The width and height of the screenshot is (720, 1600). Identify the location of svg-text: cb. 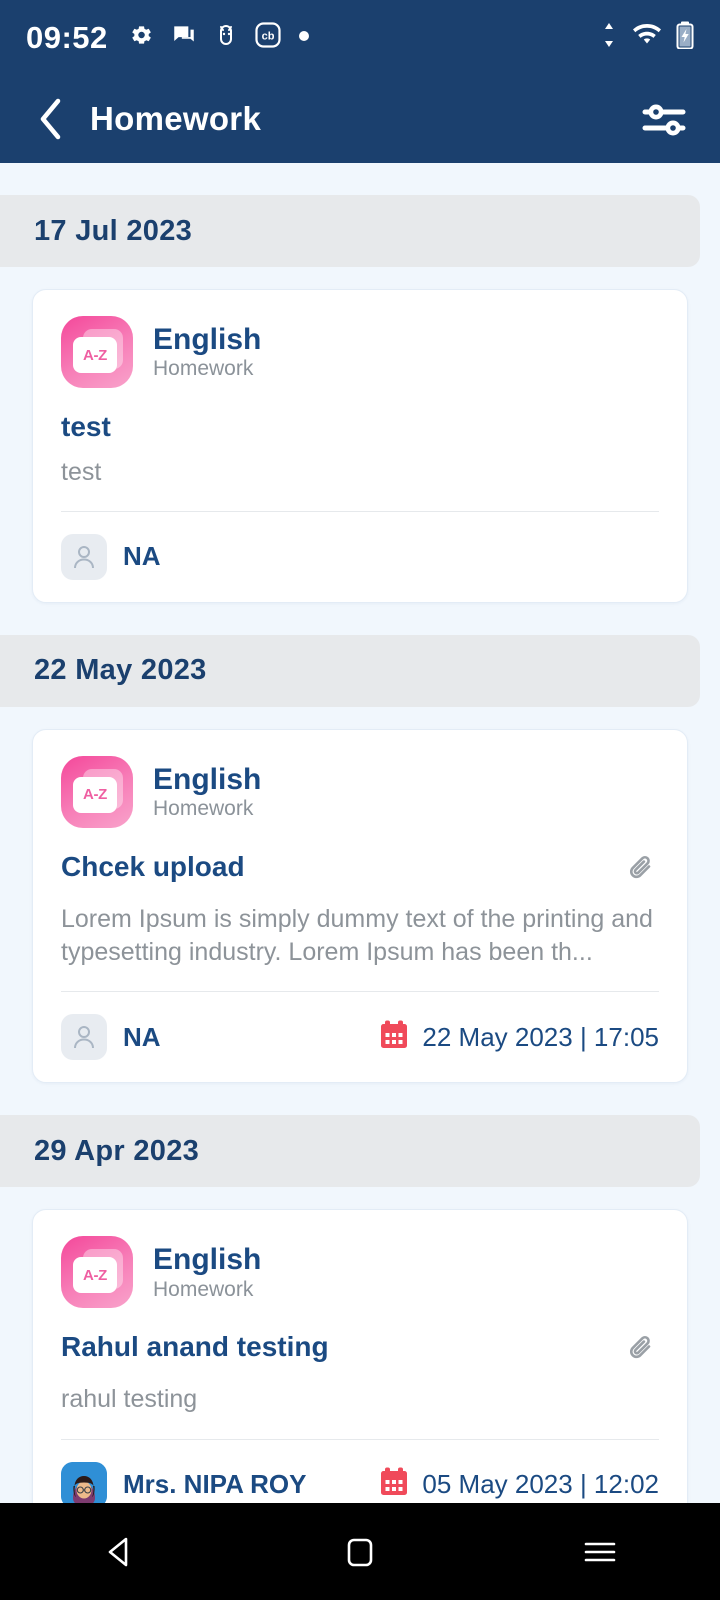
(267, 37).